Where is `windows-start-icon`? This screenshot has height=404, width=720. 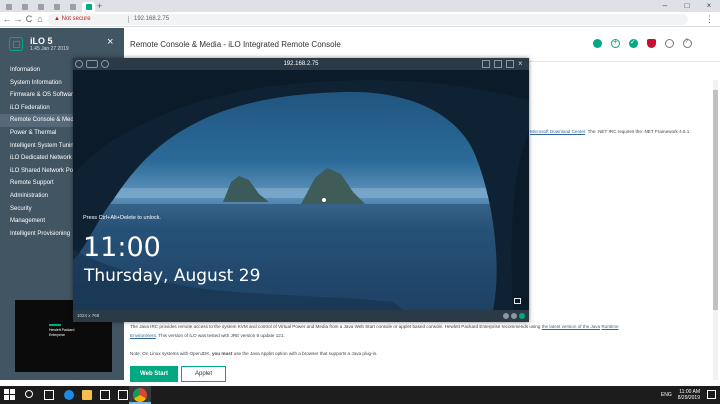 windows-start-icon is located at coordinates (9, 394).